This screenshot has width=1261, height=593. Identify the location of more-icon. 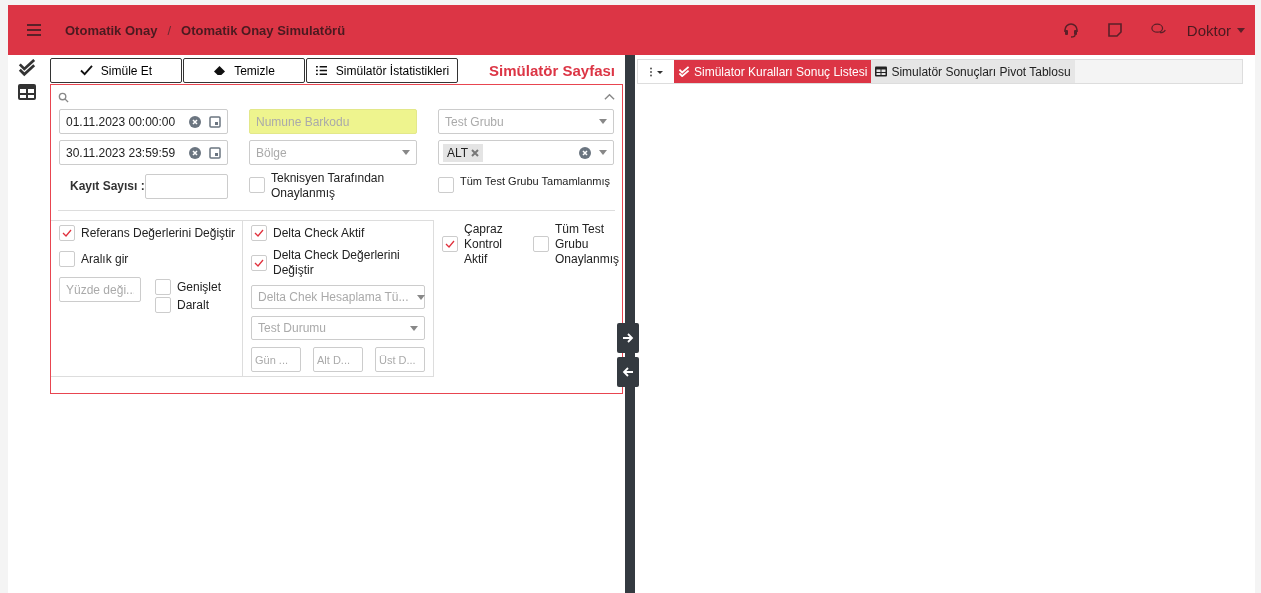
(656, 71).